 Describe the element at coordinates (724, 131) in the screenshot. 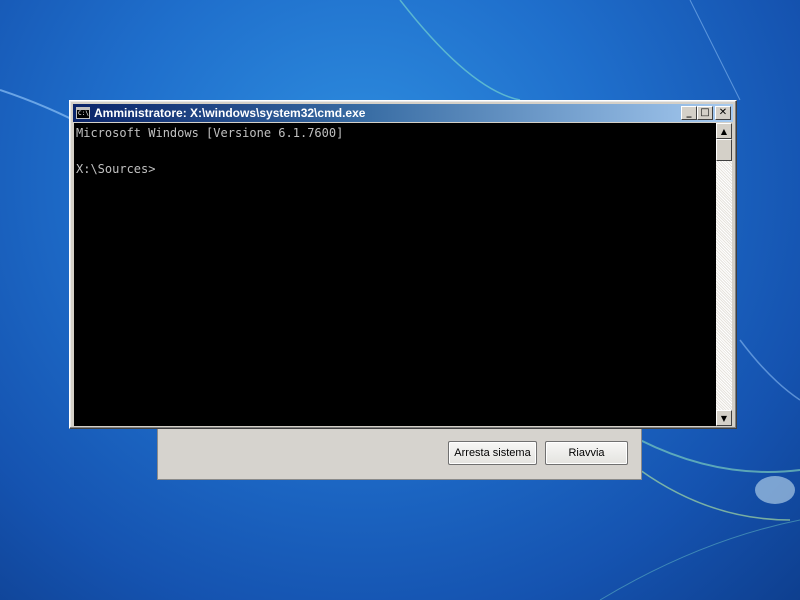

I see `scroll-up-button: ▲` at that location.